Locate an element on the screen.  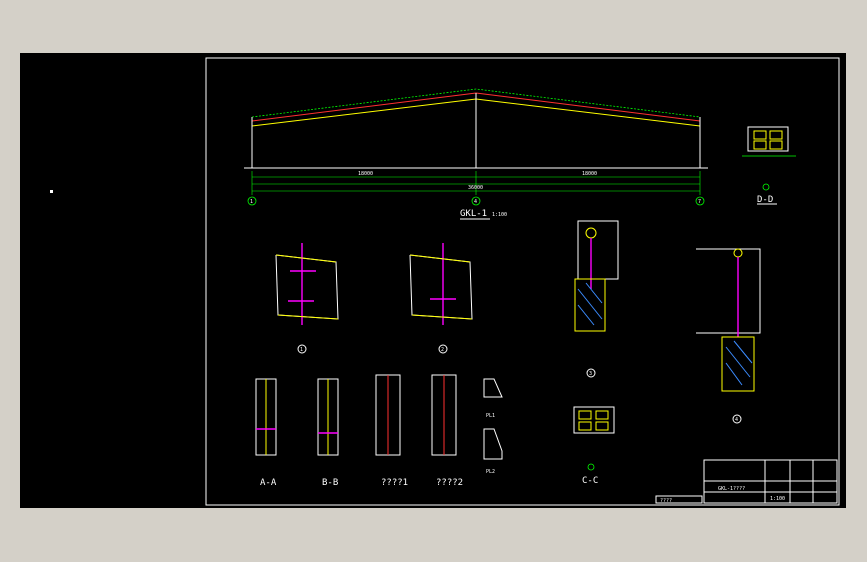
detail3-label: 3 is located at coordinates (590, 374).